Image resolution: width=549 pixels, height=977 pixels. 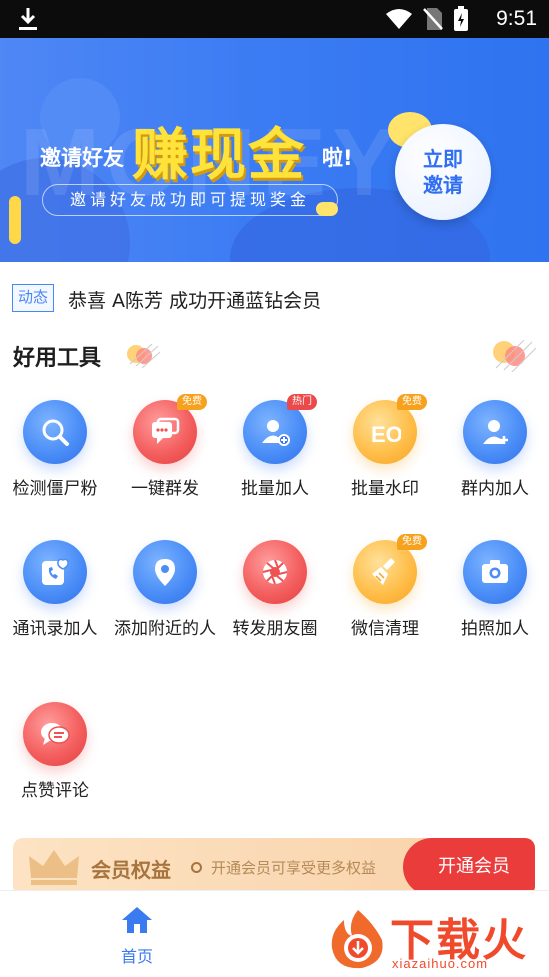 I want to click on wifi-icon, so click(x=399, y=19).